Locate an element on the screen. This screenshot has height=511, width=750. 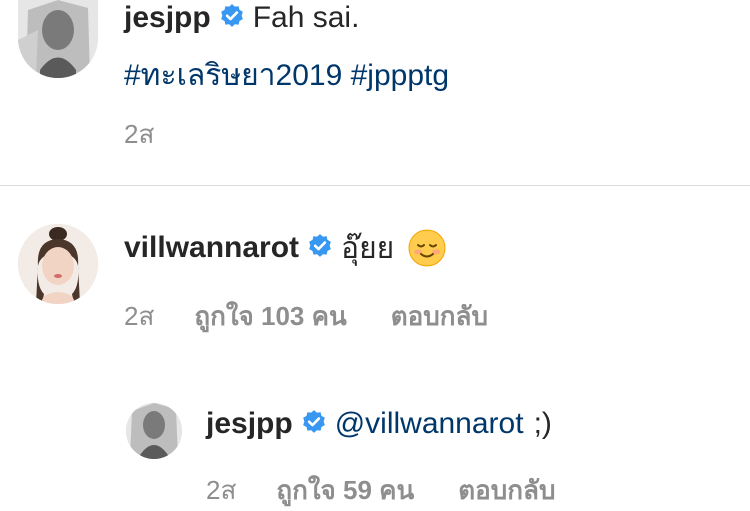
comment-time: 2ส is located at coordinates (139, 316).